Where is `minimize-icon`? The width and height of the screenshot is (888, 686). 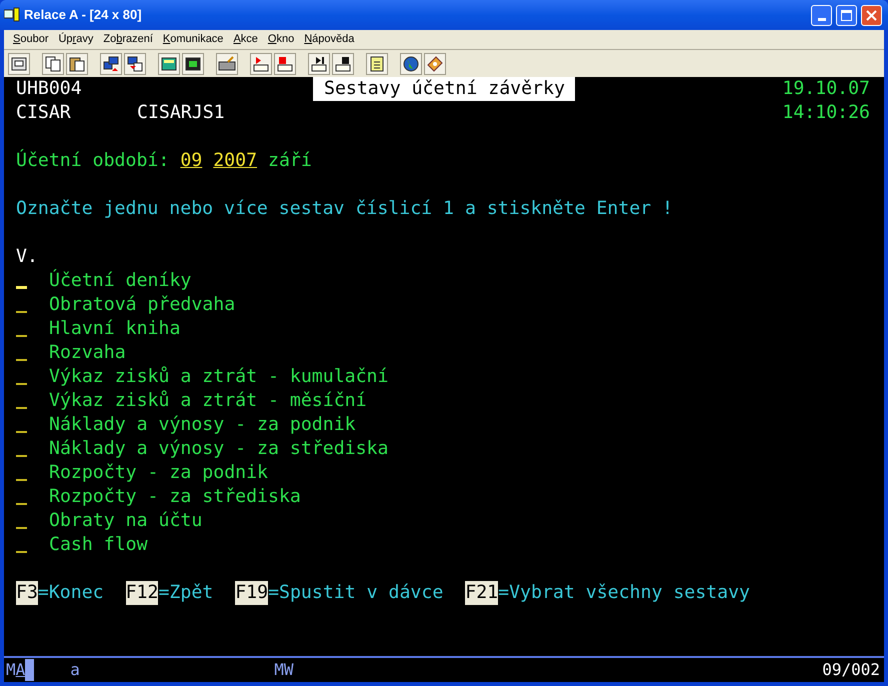
minimize-icon is located at coordinates (822, 19).